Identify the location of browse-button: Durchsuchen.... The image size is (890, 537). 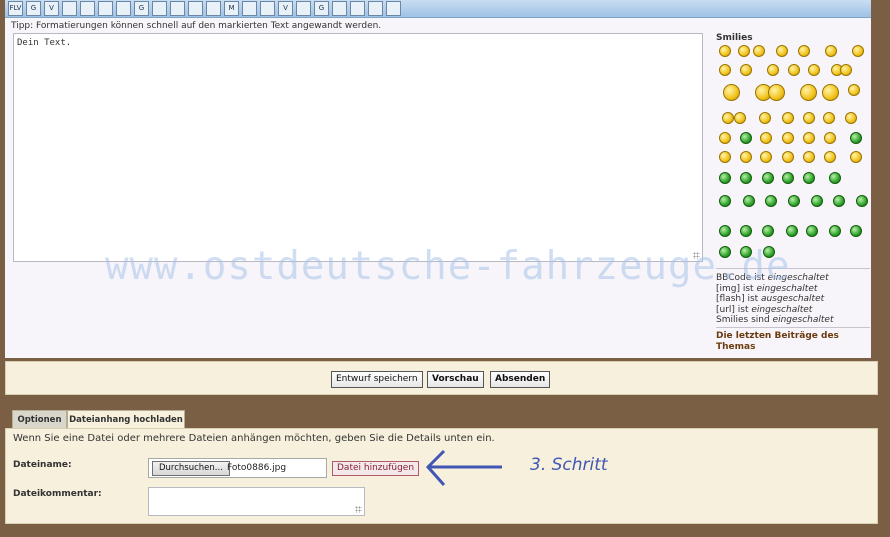
(191, 468).